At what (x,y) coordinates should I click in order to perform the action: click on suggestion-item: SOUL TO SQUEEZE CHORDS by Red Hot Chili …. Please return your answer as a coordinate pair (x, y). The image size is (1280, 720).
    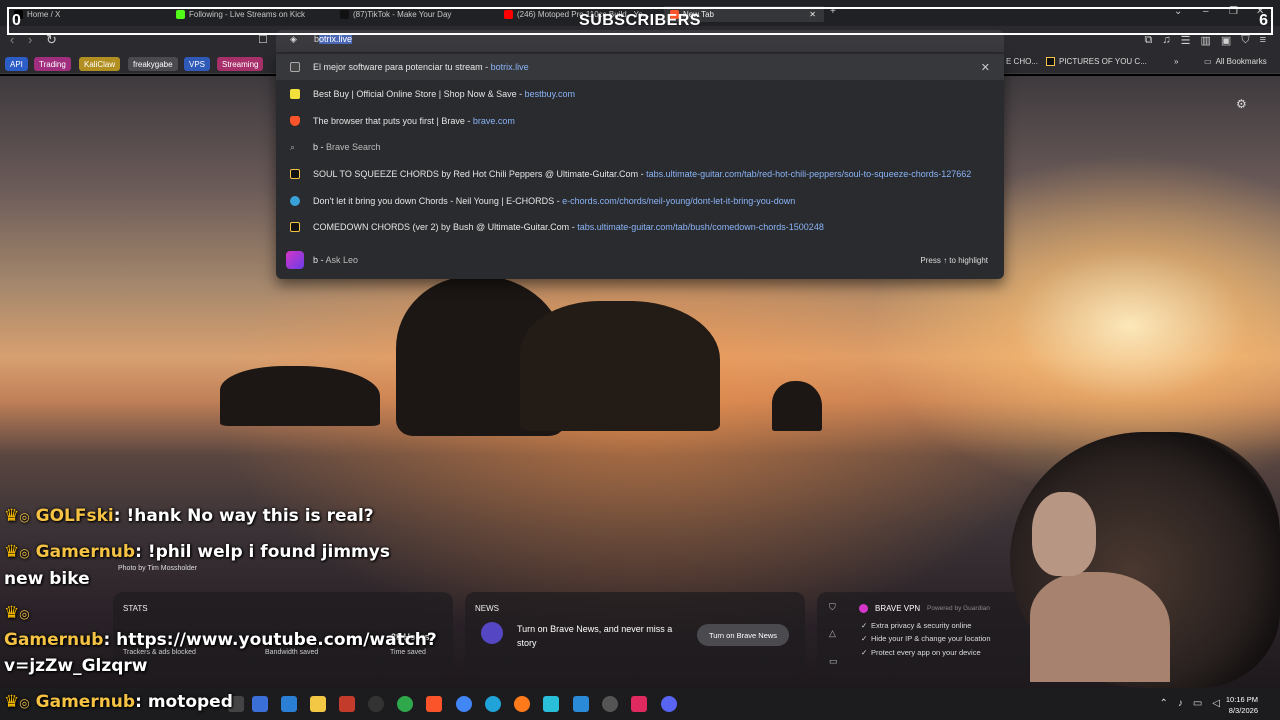
    Looking at the image, I should click on (640, 174).